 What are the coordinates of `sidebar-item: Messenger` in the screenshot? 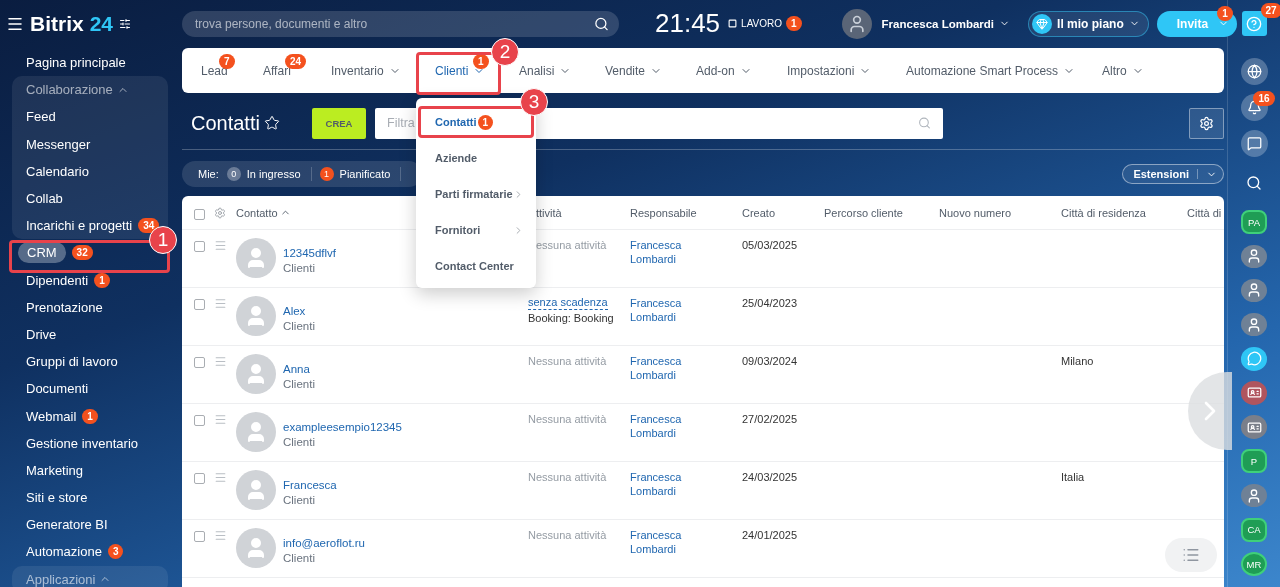 It's located at (58, 144).